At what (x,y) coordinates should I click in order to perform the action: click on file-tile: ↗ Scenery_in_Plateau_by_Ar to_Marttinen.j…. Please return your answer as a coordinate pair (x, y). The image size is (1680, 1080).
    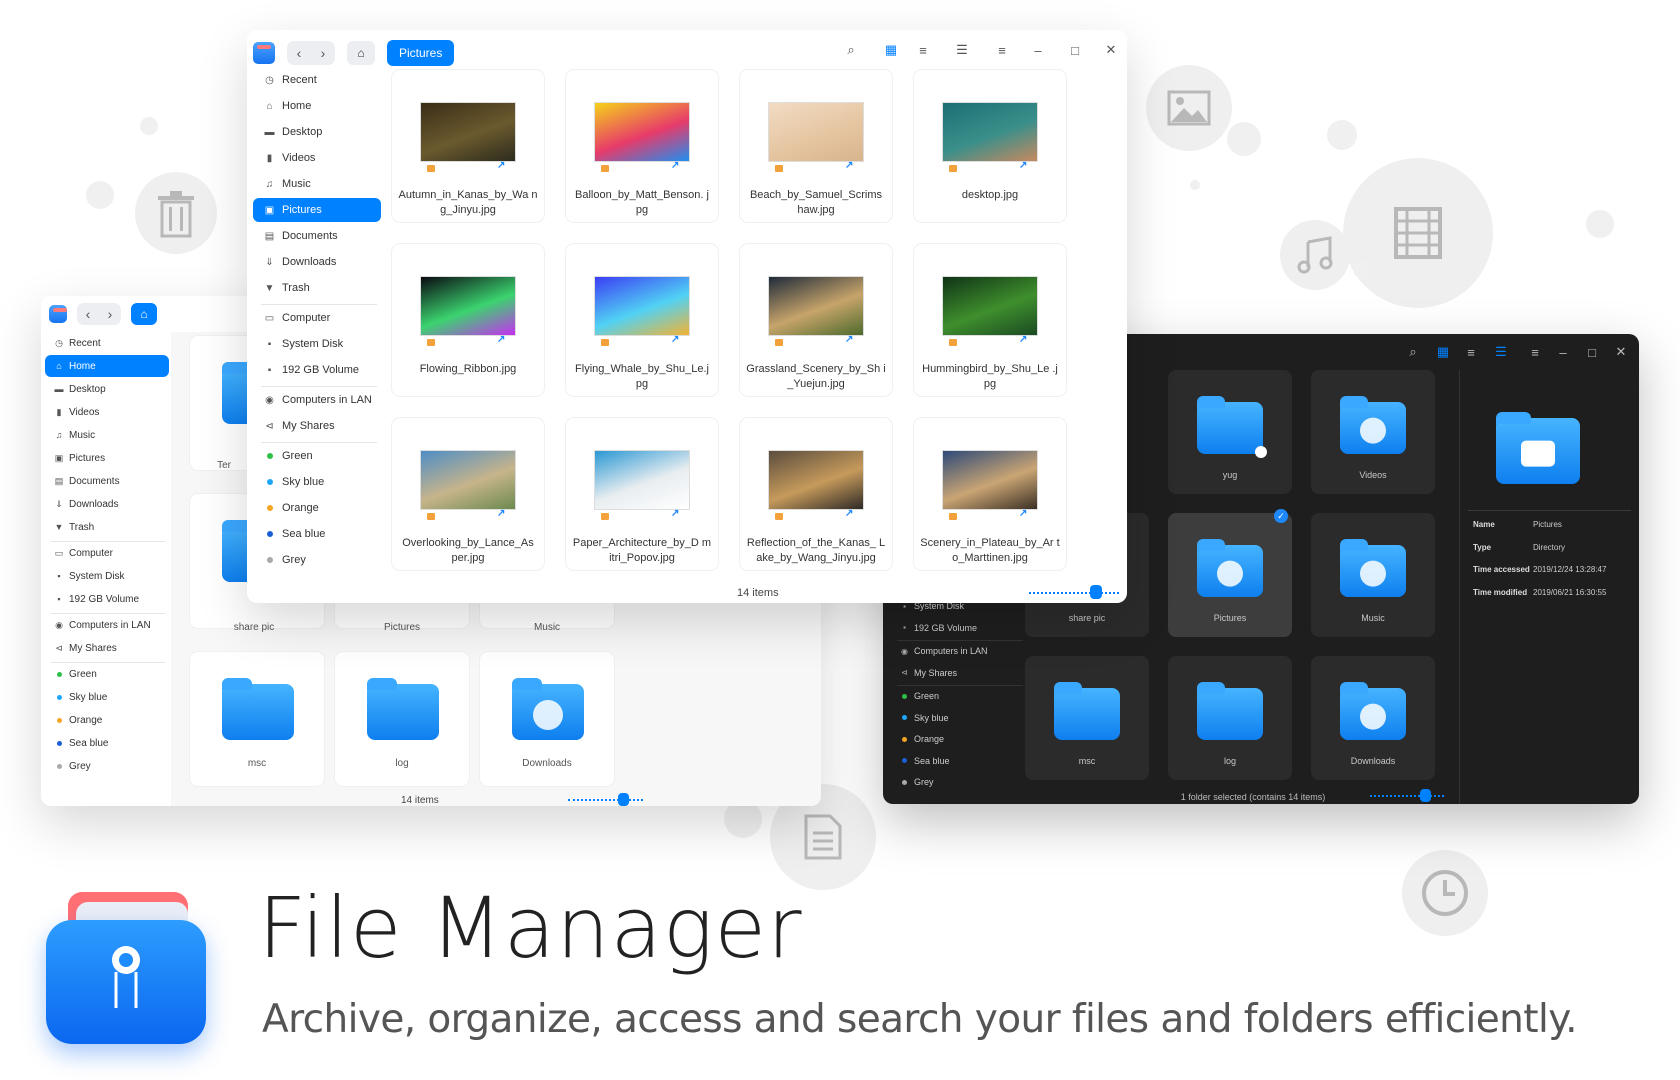
    Looking at the image, I should click on (990, 494).